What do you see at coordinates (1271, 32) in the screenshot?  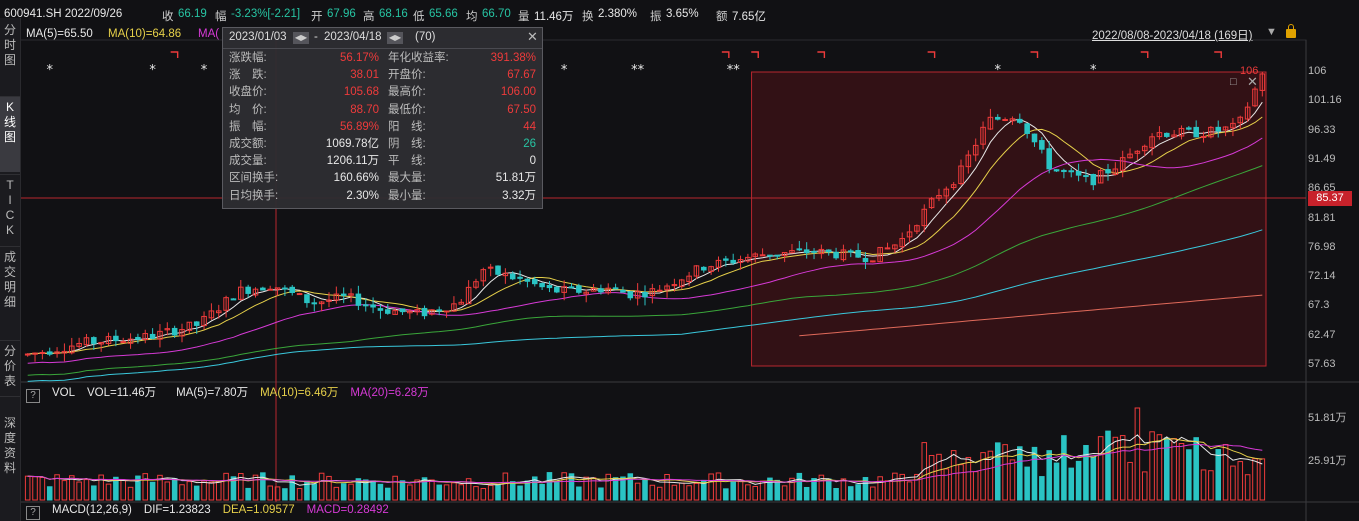 I see `range-dropdown-icon: ▼` at bounding box center [1271, 32].